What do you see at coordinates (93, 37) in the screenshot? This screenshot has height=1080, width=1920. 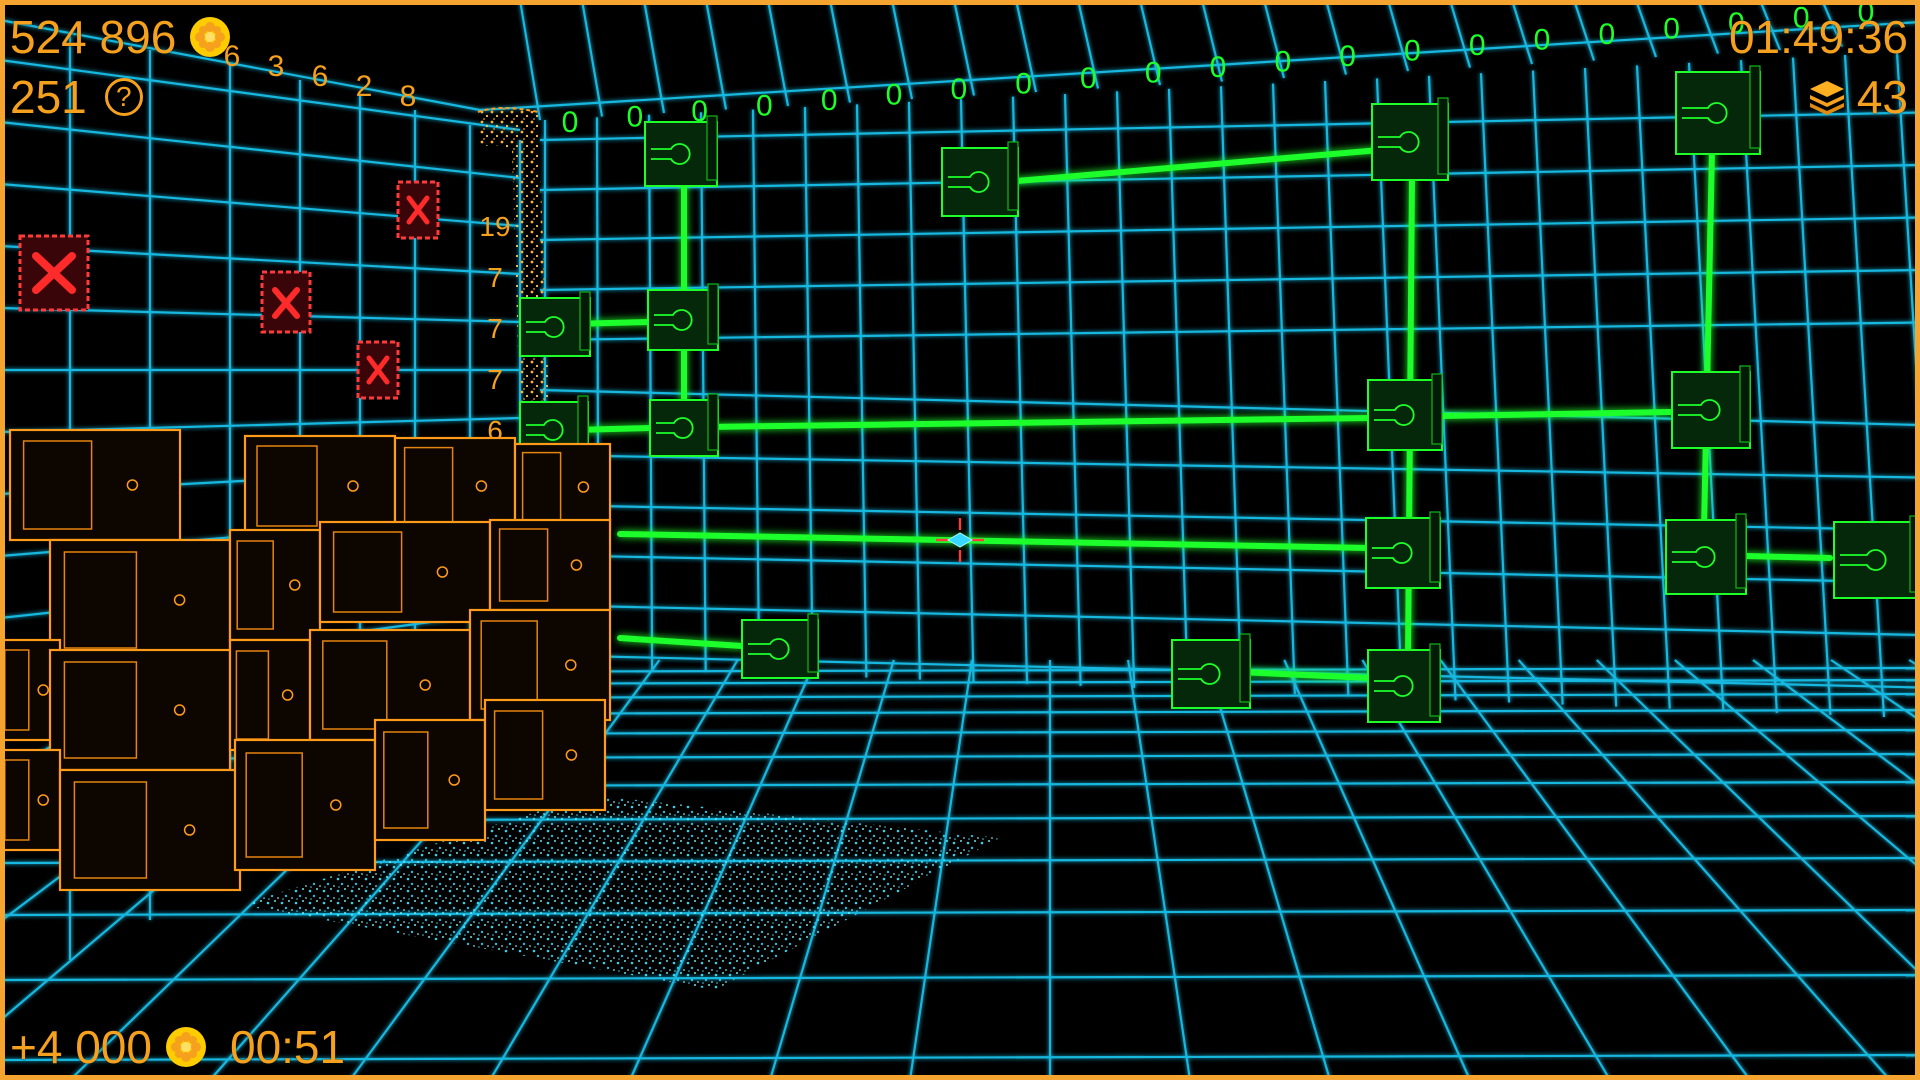 I see `coin-count: 524 896` at bounding box center [93, 37].